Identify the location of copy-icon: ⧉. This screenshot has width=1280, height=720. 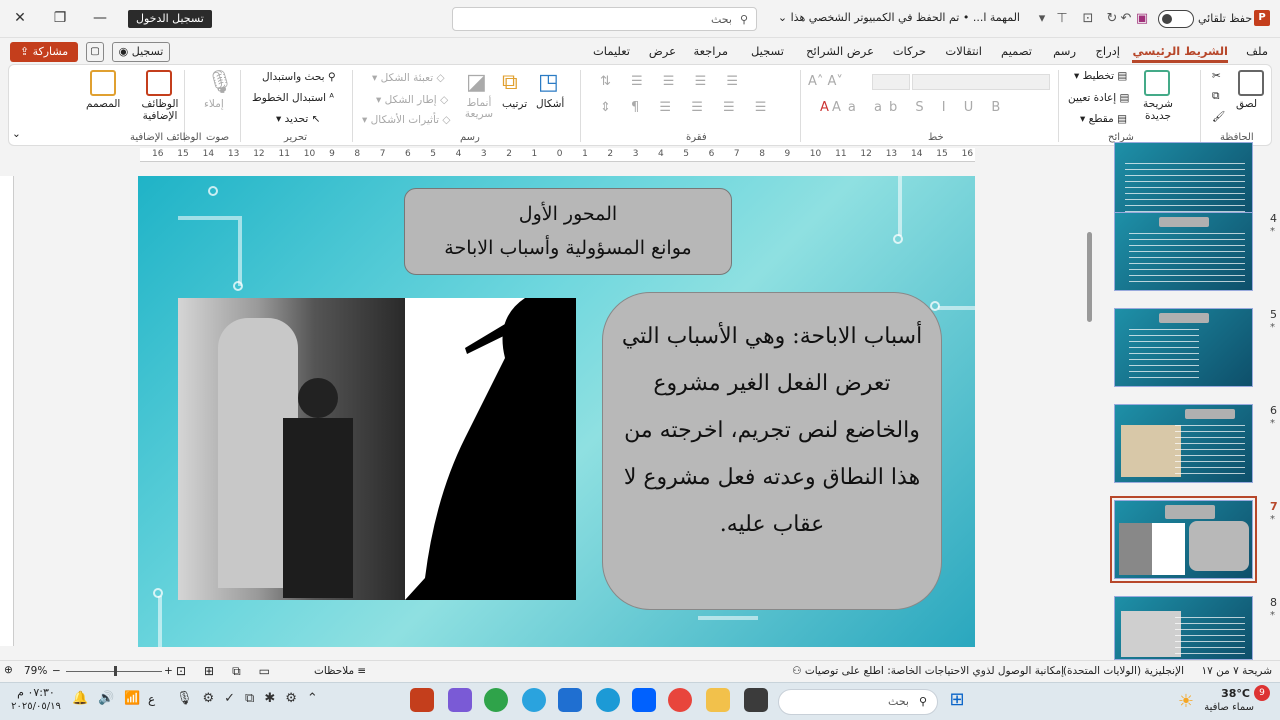
(1216, 96).